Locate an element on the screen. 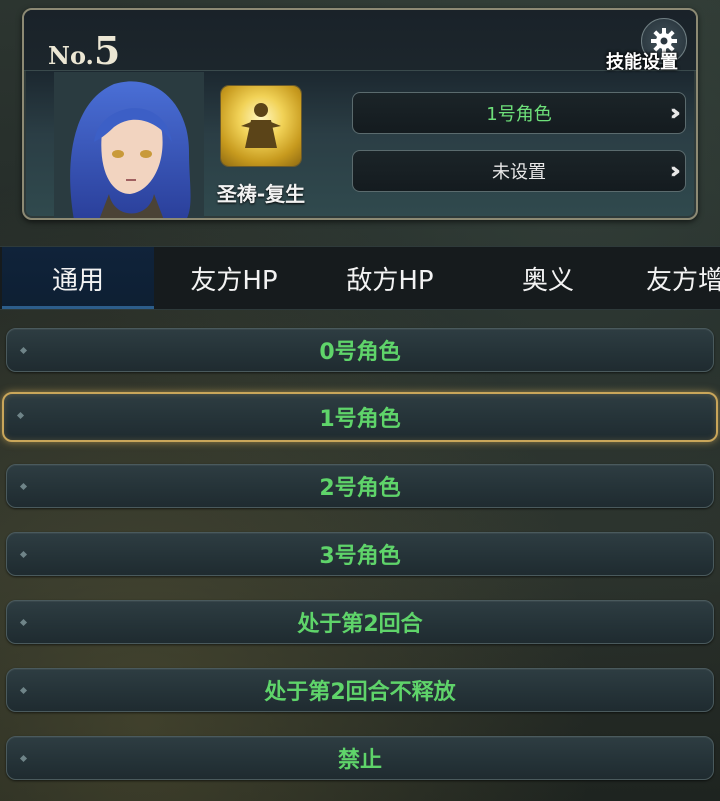  option-turn-2: 处于第2回合 is located at coordinates (360, 622).